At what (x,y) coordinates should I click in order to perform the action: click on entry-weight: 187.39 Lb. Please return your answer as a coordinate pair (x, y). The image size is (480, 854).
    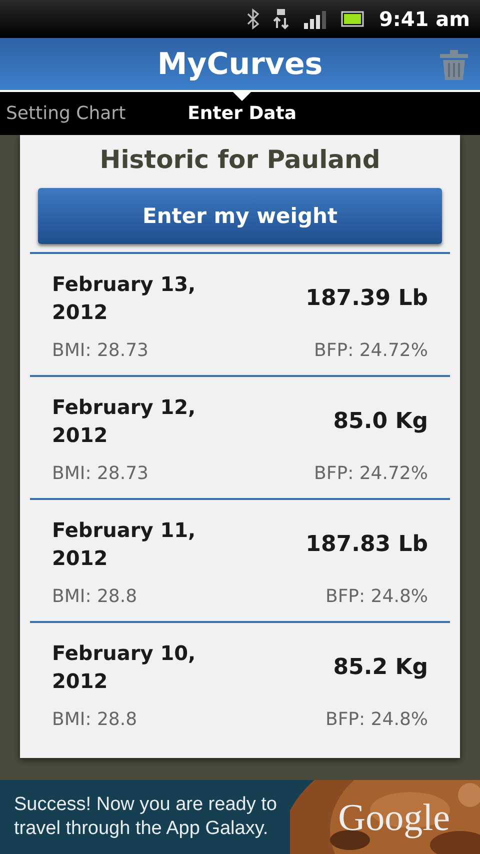
    Looking at the image, I should click on (367, 298).